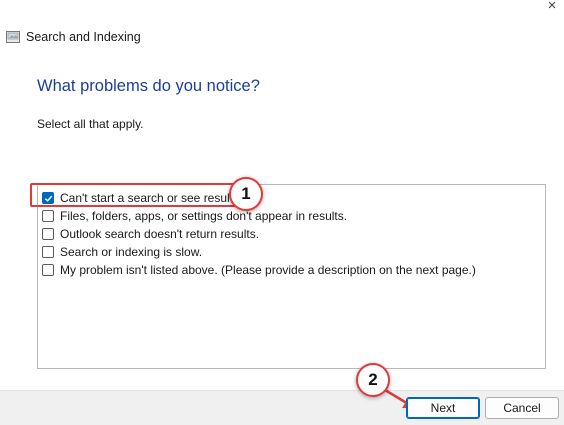 The height and width of the screenshot is (425, 564). I want to click on next-button: Next, so click(443, 408).